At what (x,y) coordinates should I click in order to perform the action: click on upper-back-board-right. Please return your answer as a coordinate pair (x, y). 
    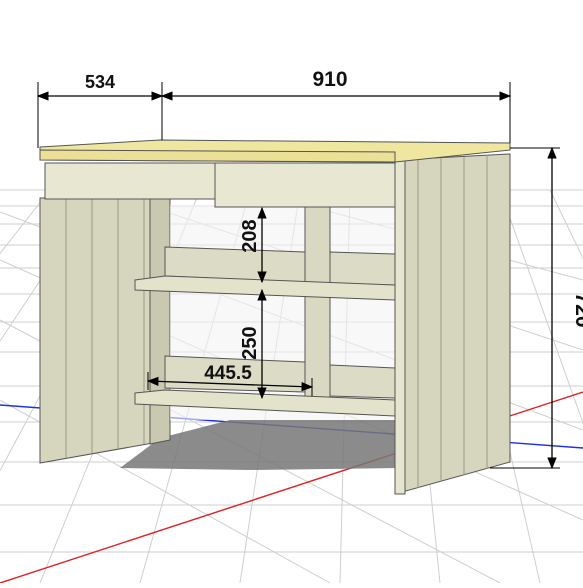
    Looking at the image, I should click on (362, 268).